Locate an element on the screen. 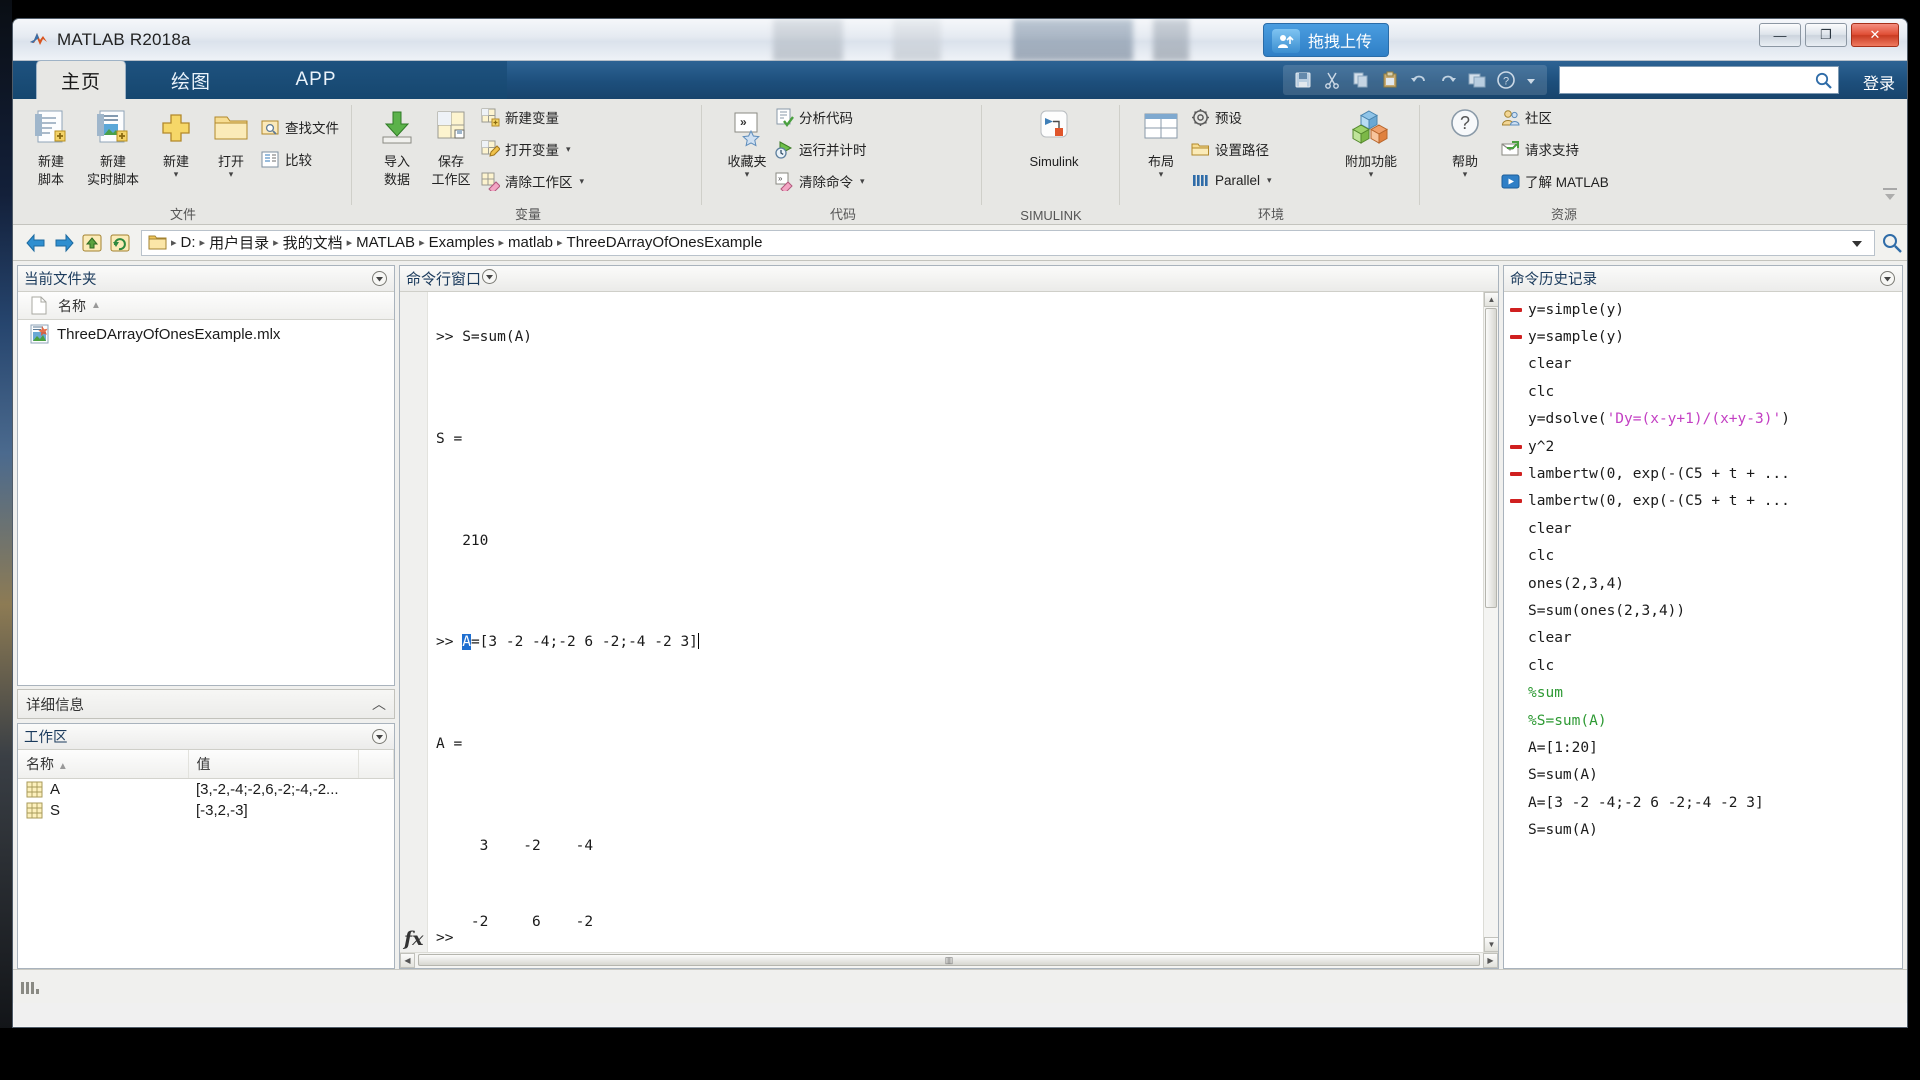 This screenshot has height=1080, width=1920. resize-grip-icon is located at coordinates (32, 987).